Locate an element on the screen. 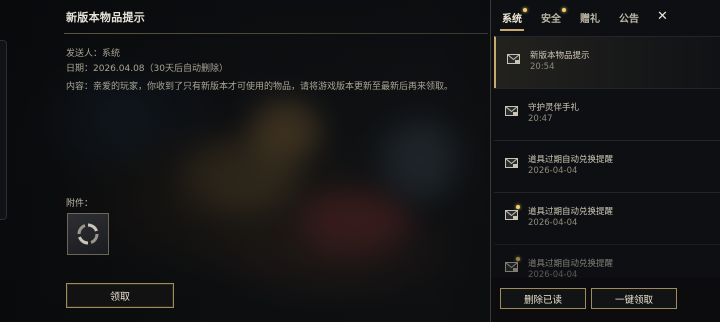 Image resolution: width=720 pixels, height=322 pixels. mail-item-title: 新版本物品提示 is located at coordinates (560, 56).